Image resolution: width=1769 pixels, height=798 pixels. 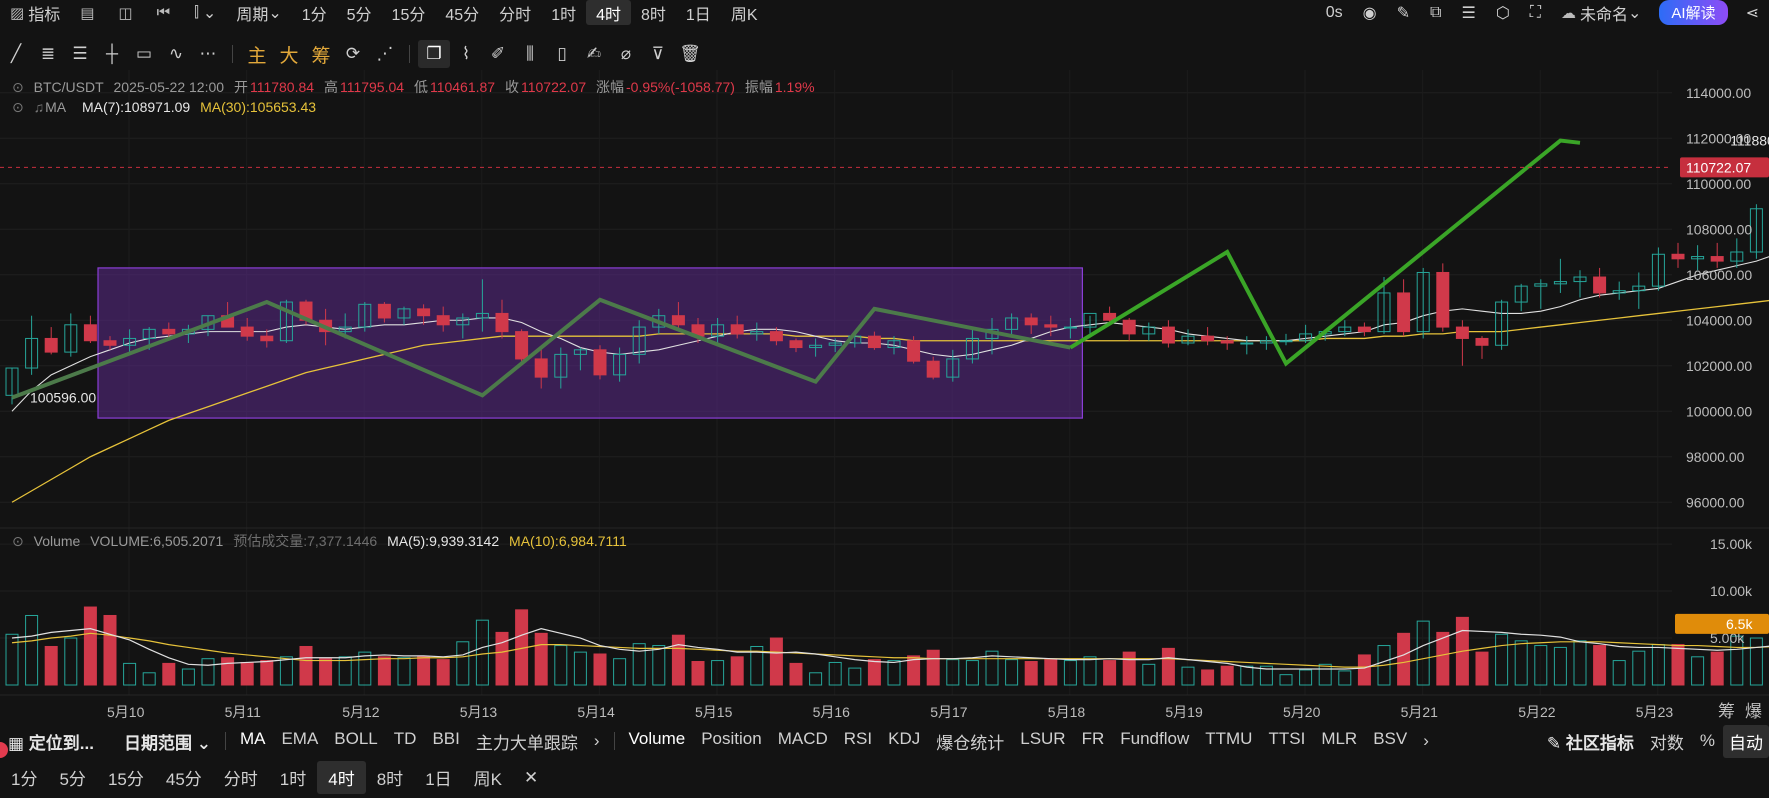 What do you see at coordinates (698, 12) in the screenshot?
I see `timeframe-tab-8: 1日` at bounding box center [698, 12].